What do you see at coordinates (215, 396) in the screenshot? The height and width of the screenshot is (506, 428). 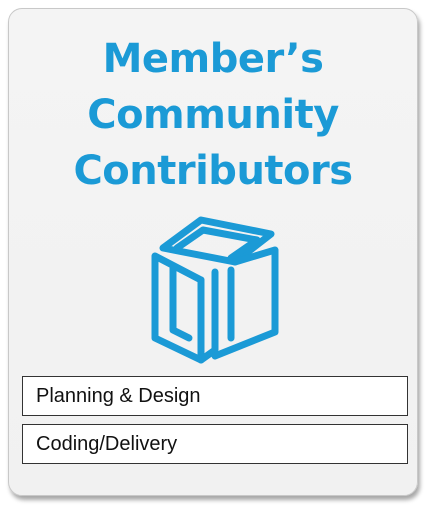 I see `planning-design-item: Planning & Design` at bounding box center [215, 396].